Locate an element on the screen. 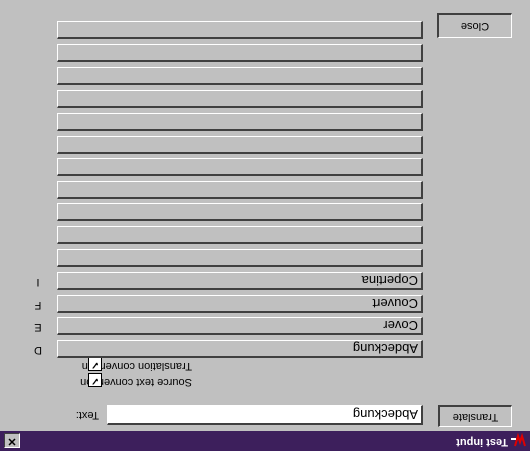 The width and height of the screenshot is (530, 451). result-field: Couvert is located at coordinates (240, 304).